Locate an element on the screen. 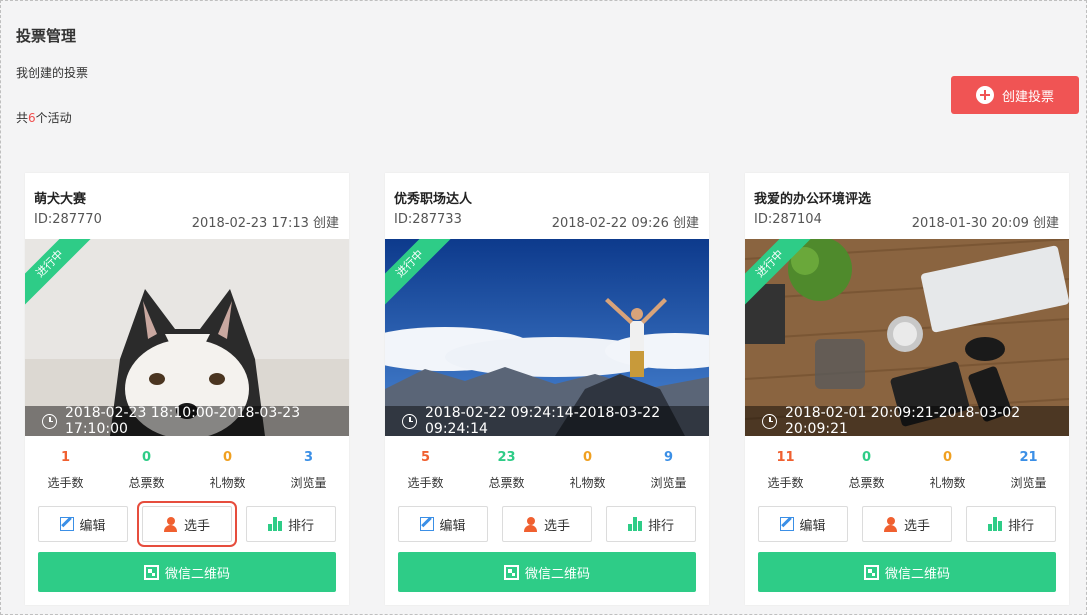 The image size is (1087, 615). stat-players: 11 选手数 is located at coordinates (785, 470).